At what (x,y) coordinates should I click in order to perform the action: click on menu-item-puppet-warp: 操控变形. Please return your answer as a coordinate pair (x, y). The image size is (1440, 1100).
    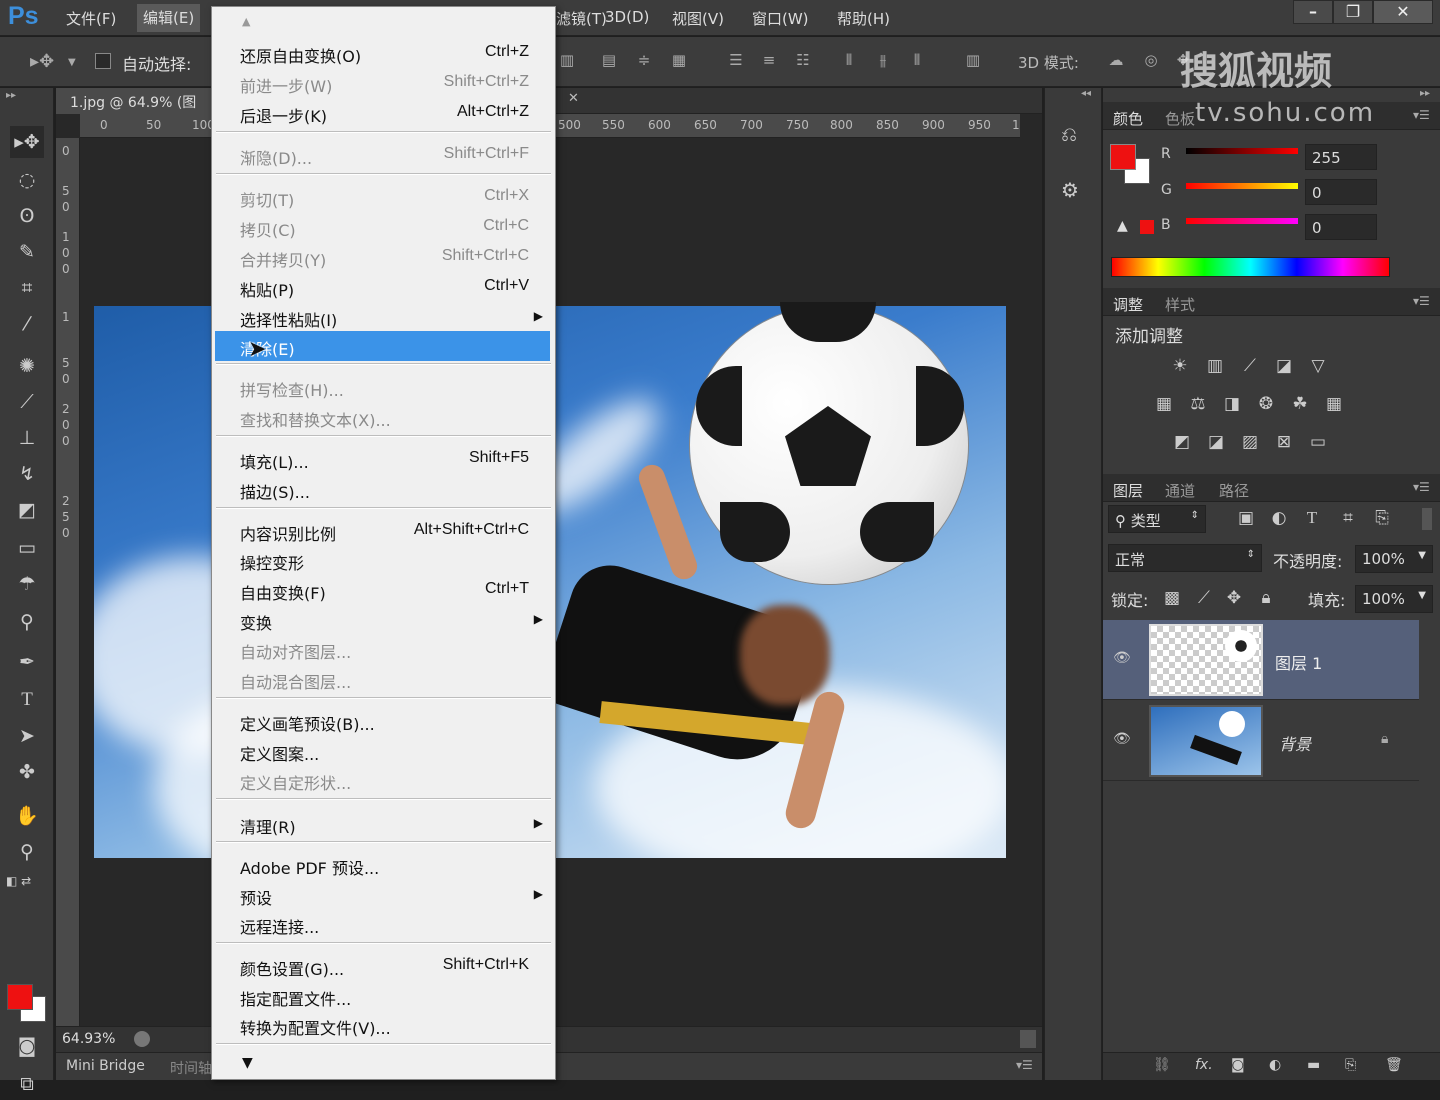
    Looking at the image, I should click on (383, 560).